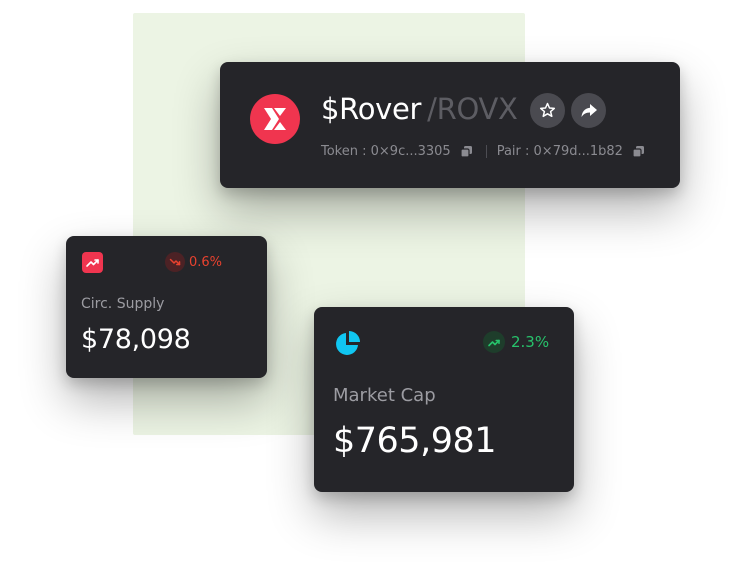 Image resolution: width=746 pixels, height=583 pixels. I want to click on token-name: $Rover, so click(371, 109).